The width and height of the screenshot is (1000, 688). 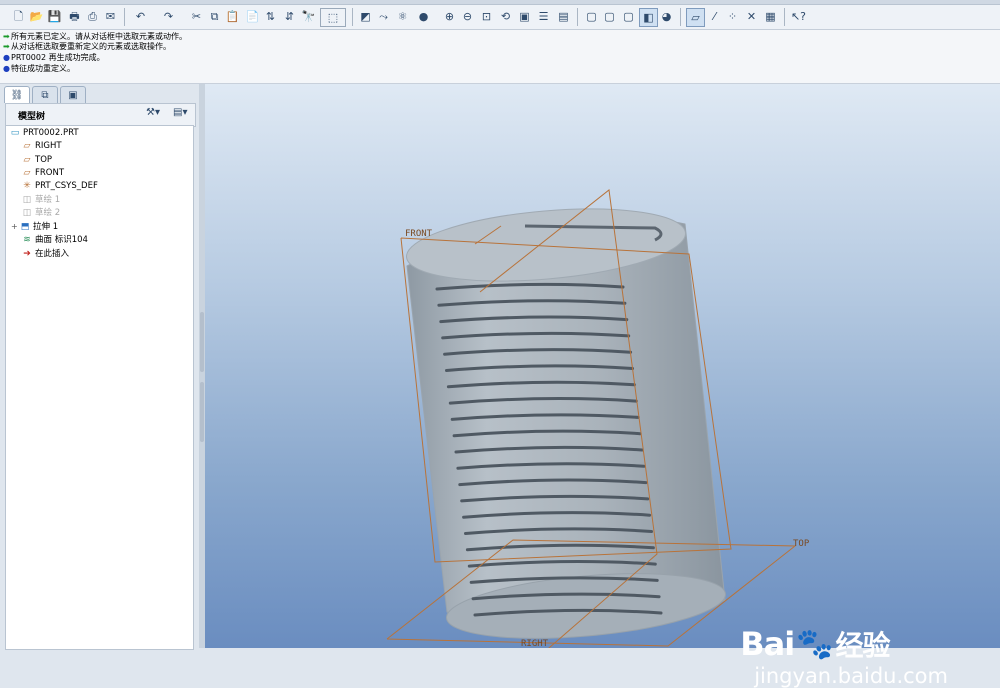 I want to click on saved-orientation-icon: ⚛, so click(x=402, y=16).